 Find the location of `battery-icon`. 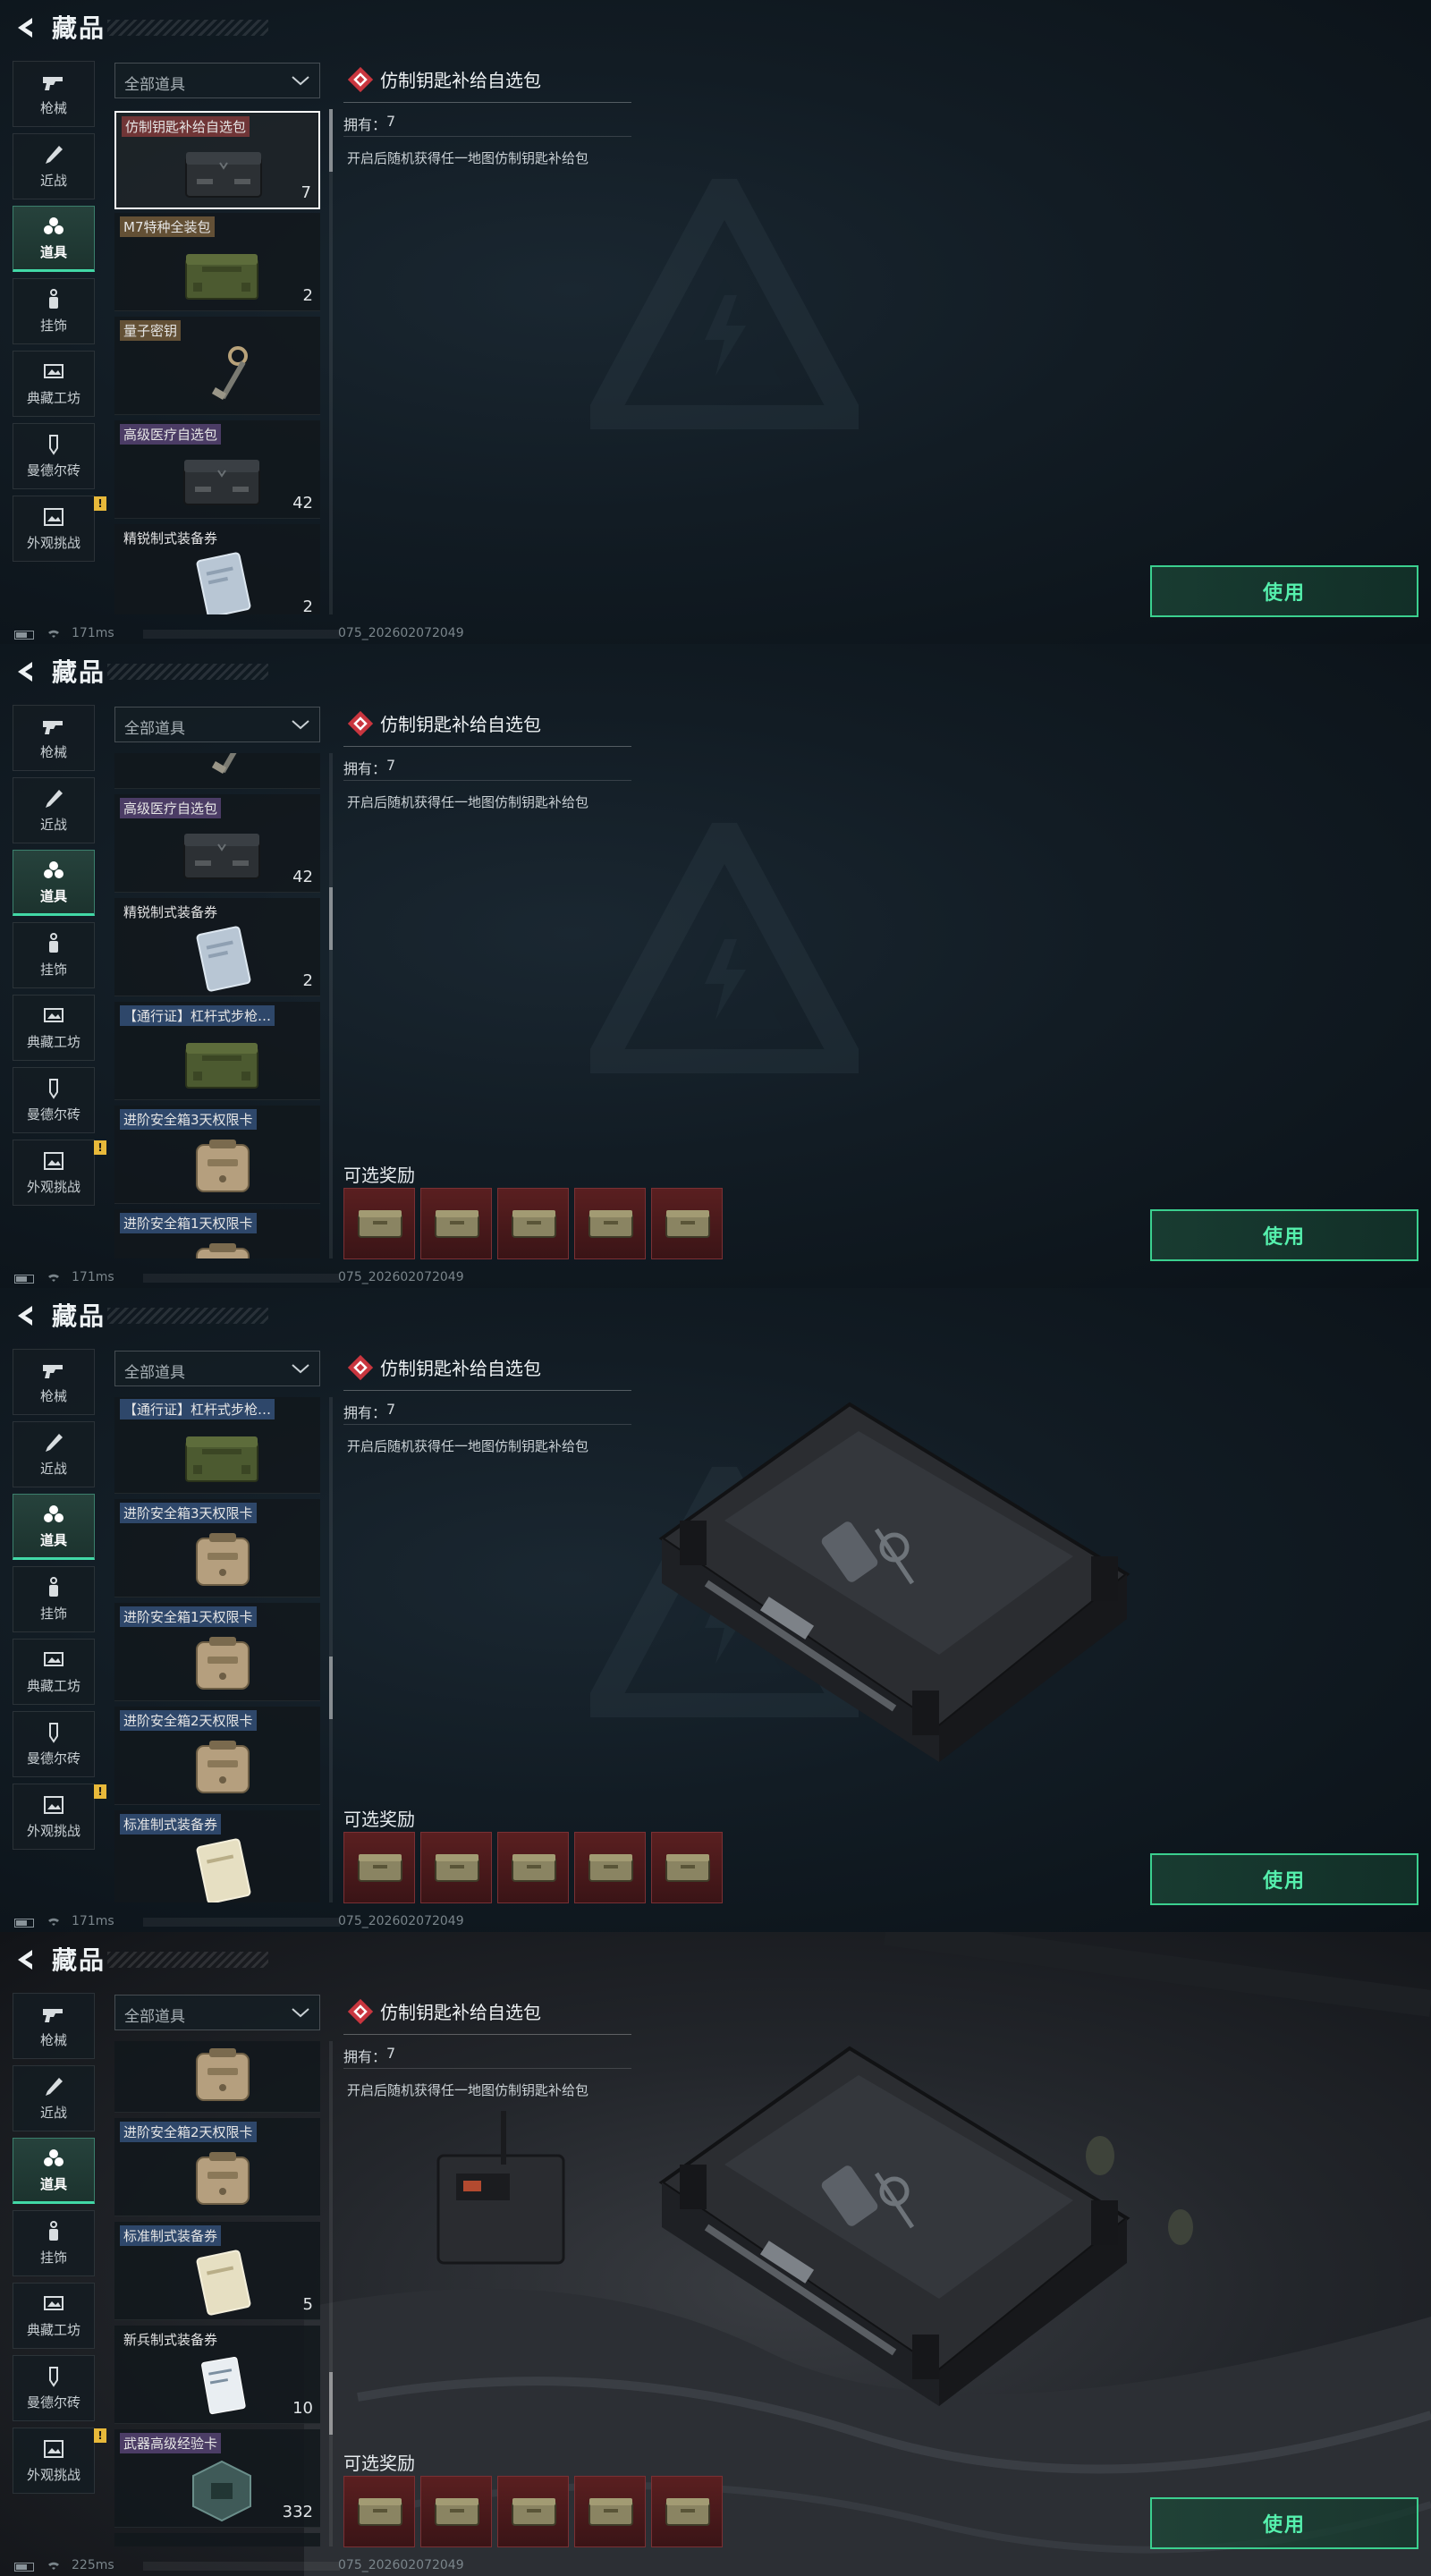

battery-icon is located at coordinates (24, 1279).